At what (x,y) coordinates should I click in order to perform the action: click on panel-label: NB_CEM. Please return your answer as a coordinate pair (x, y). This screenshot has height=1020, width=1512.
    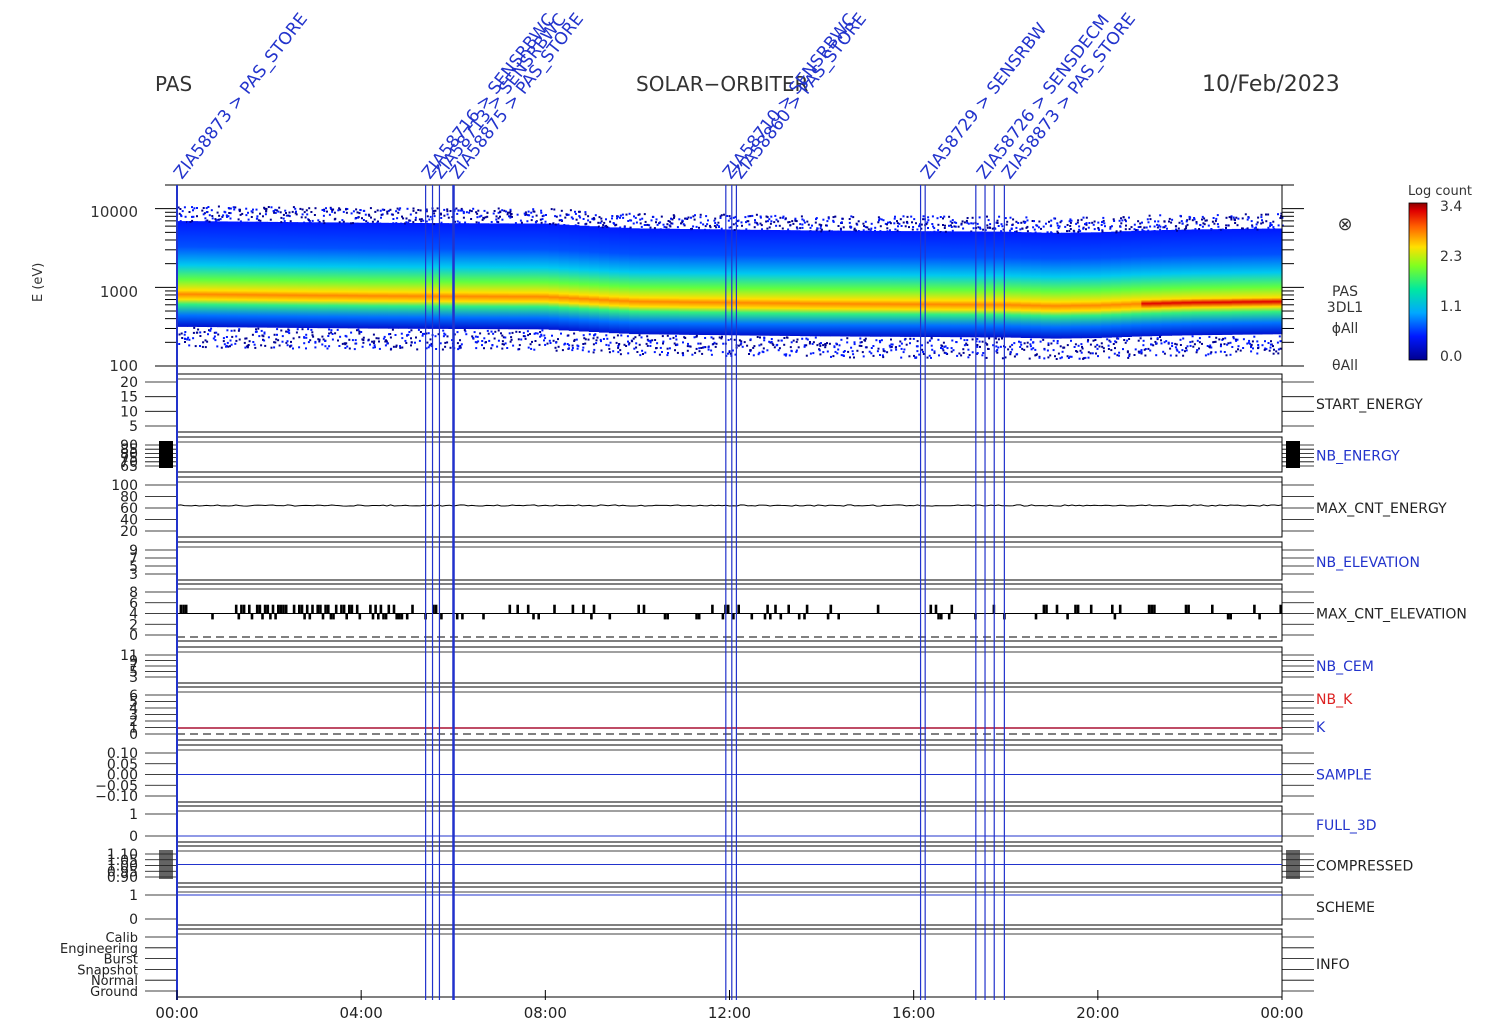
    Looking at the image, I should click on (1345, 667).